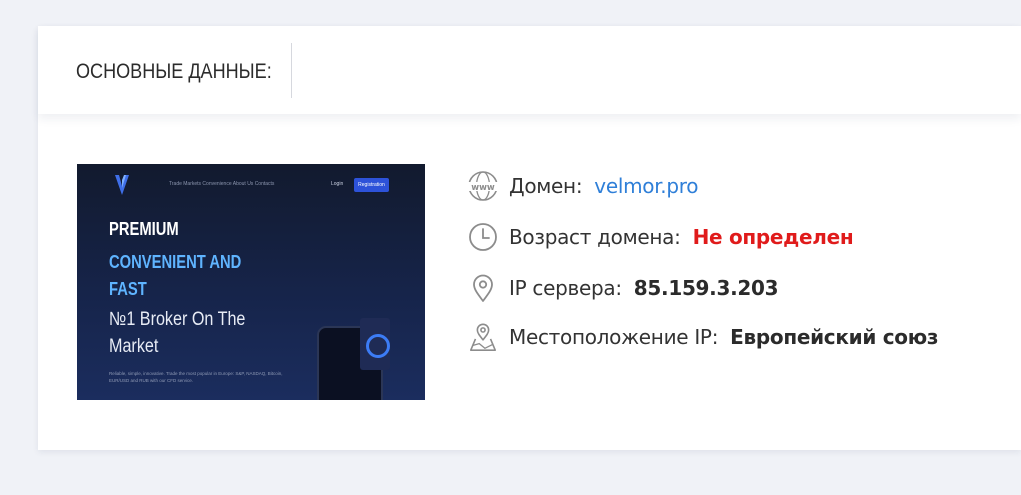 This screenshot has width=1021, height=495. What do you see at coordinates (483, 337) in the screenshot?
I see `map-pin-icon` at bounding box center [483, 337].